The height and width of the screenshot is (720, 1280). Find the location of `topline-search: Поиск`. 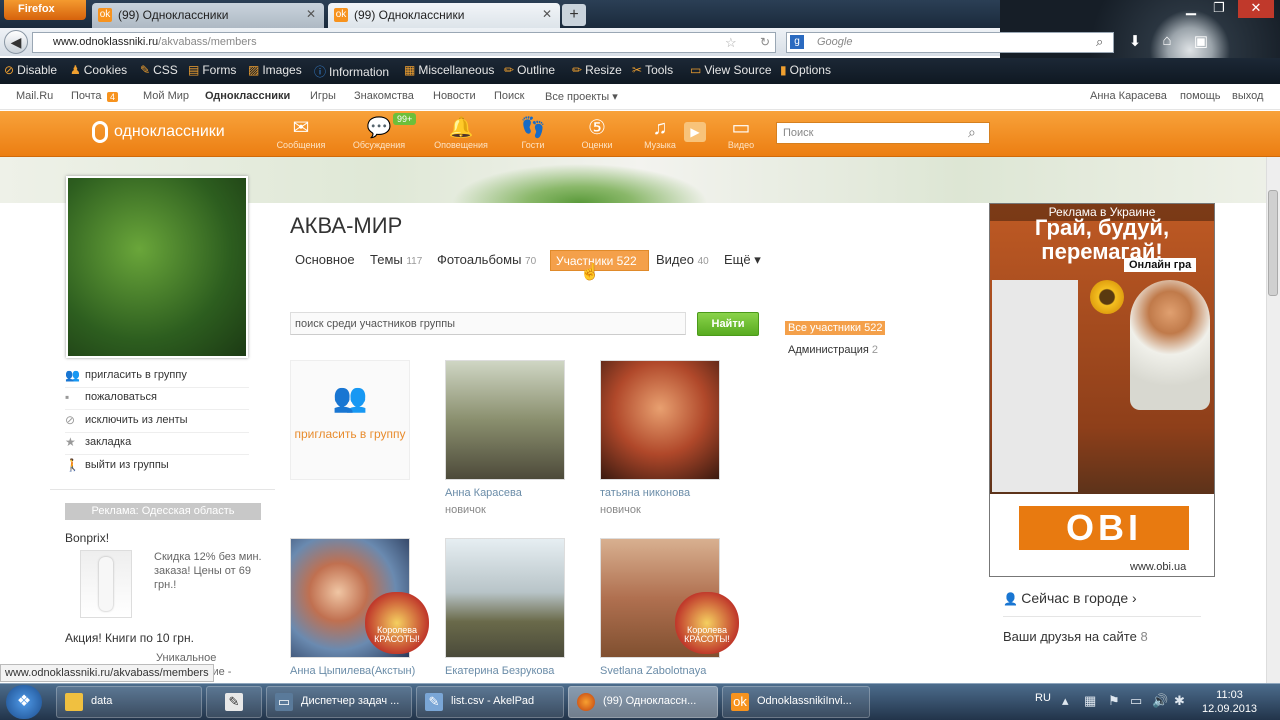

topline-search: Поиск is located at coordinates (509, 96).